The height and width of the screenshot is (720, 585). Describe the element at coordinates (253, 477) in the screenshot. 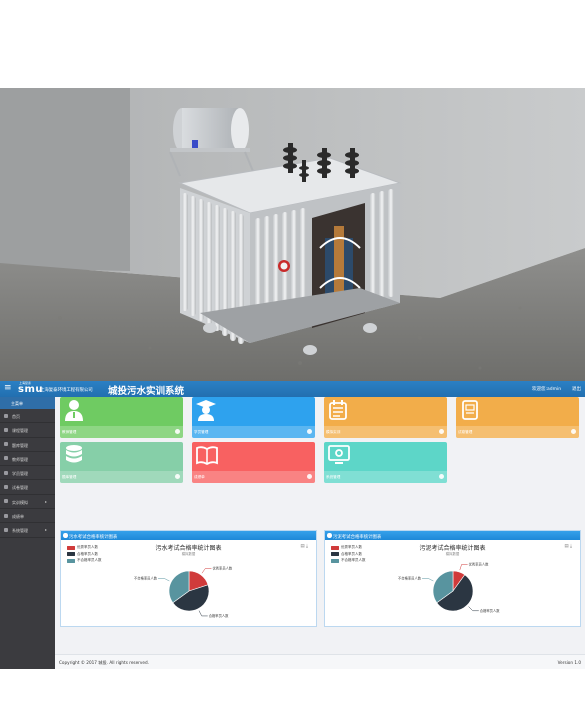

I see `tile-footer: 成绩单` at that location.